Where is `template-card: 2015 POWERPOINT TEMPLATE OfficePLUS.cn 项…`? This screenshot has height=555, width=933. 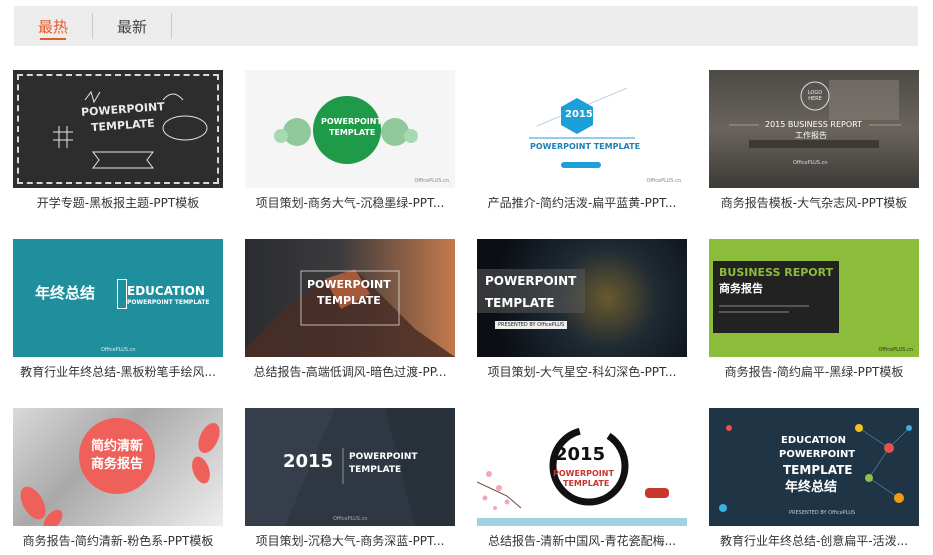 template-card: 2015 POWERPOINT TEMPLATE OfficePLUS.cn 项… is located at coordinates (350, 478).